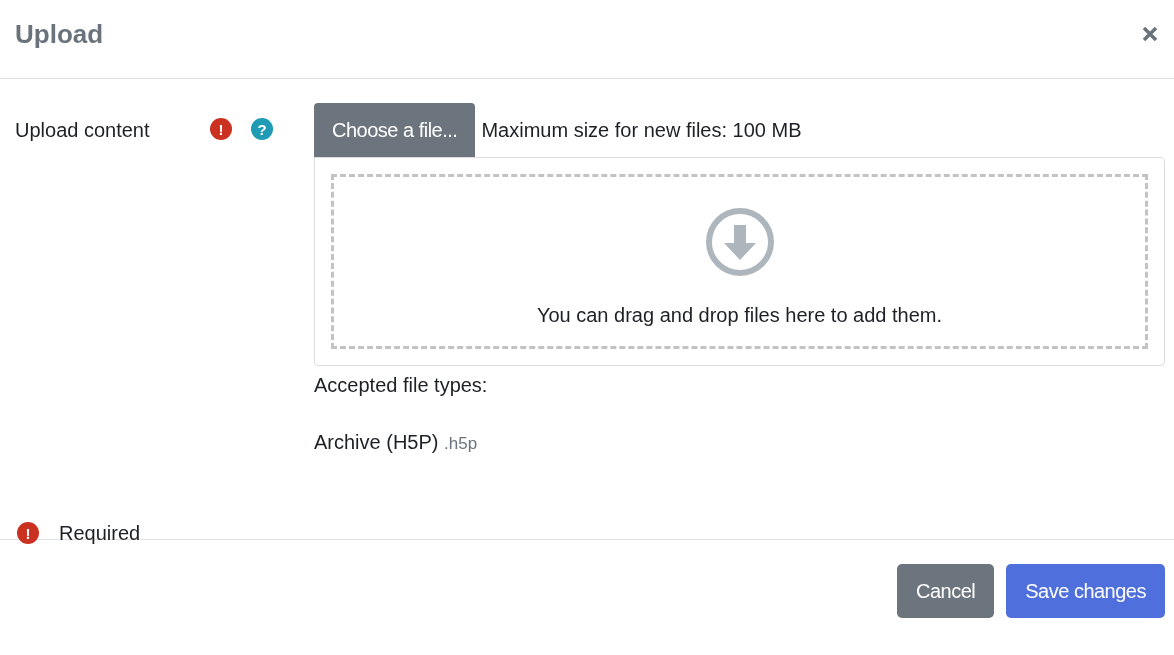 This screenshot has height=655, width=1174. Describe the element at coordinates (739, 242) in the screenshot. I see `download-icon` at that location.